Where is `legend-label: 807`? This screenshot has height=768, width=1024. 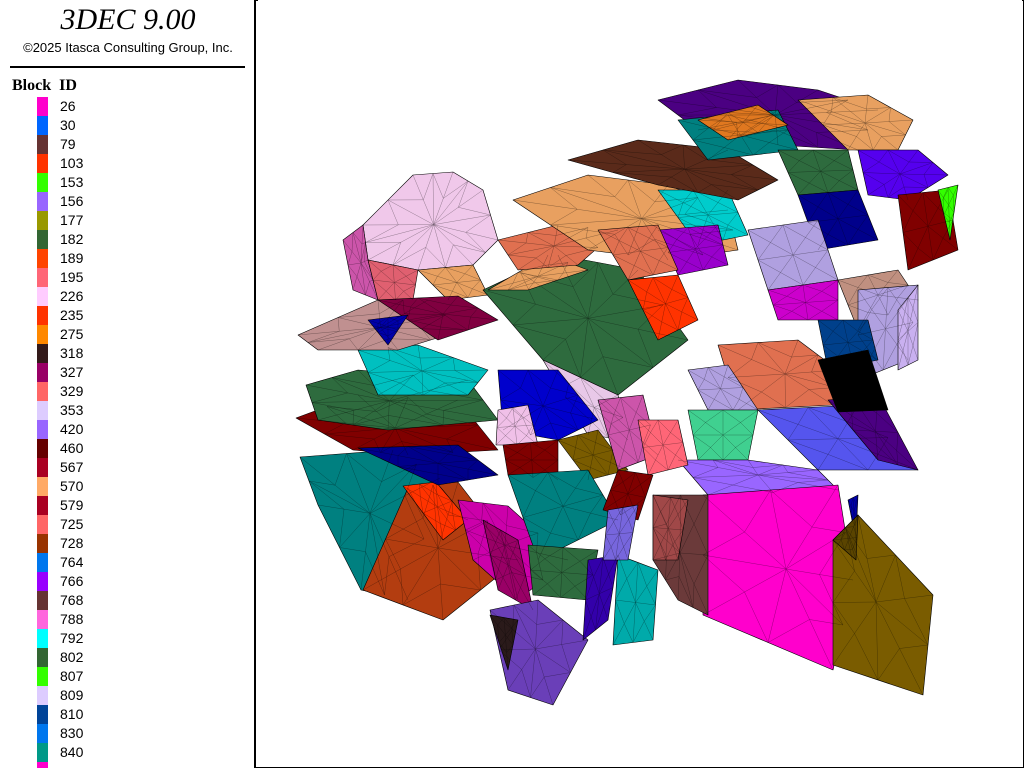 legend-label: 807 is located at coordinates (72, 676).